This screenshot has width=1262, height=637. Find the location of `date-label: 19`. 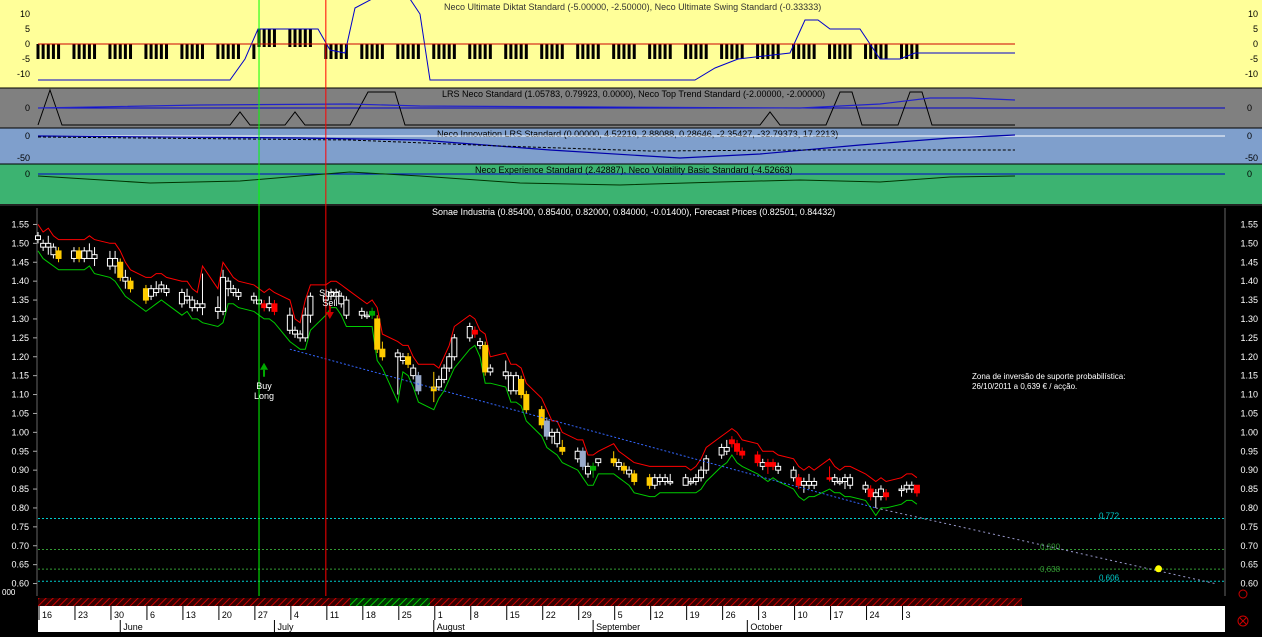

date-label: 19 is located at coordinates (695, 615).